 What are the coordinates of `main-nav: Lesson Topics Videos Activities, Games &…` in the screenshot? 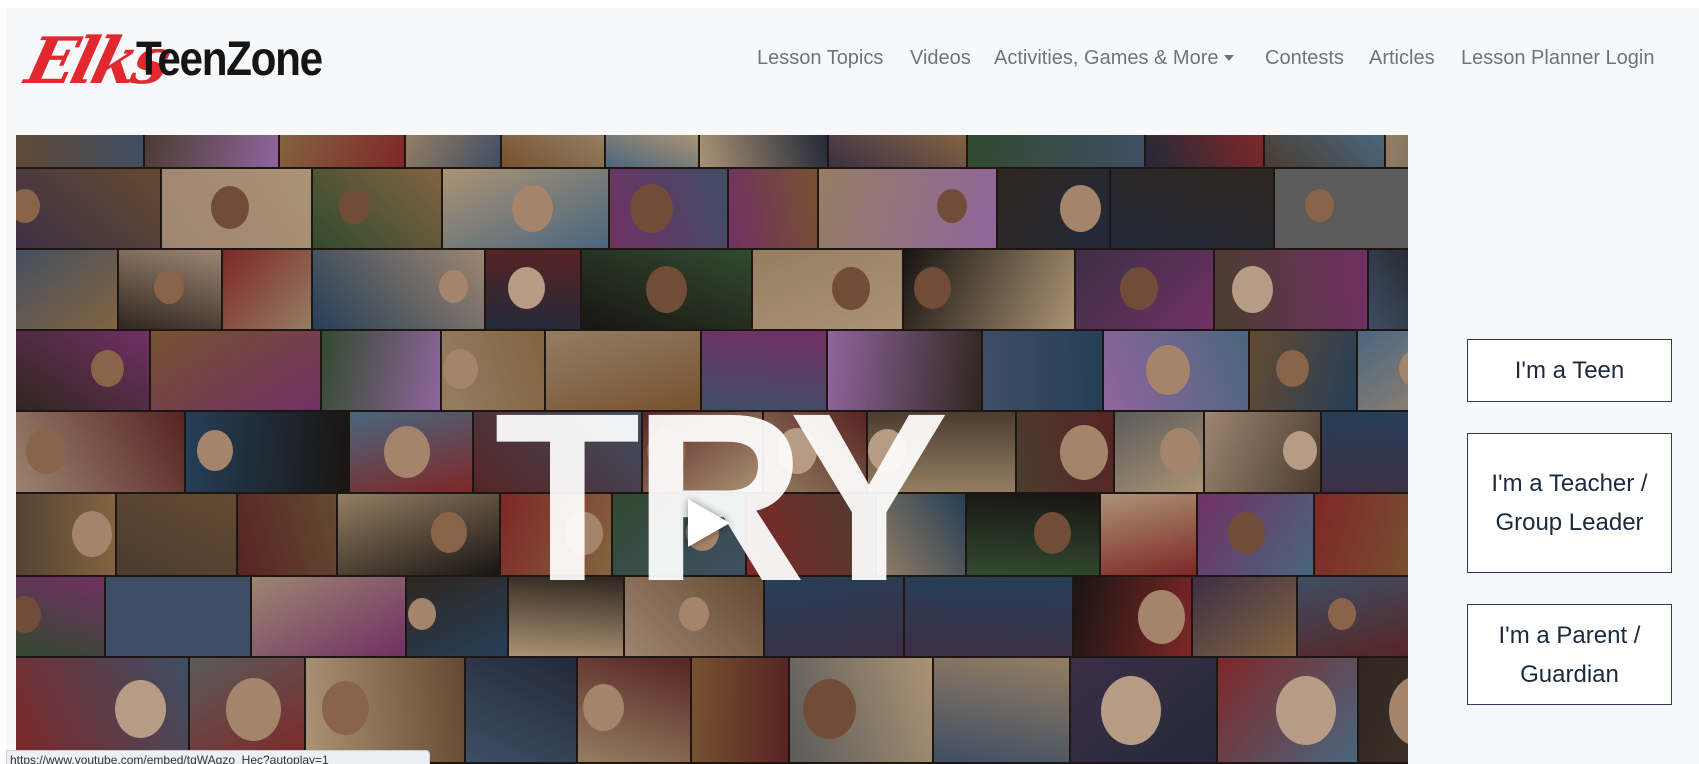 It's located at (852, 58).